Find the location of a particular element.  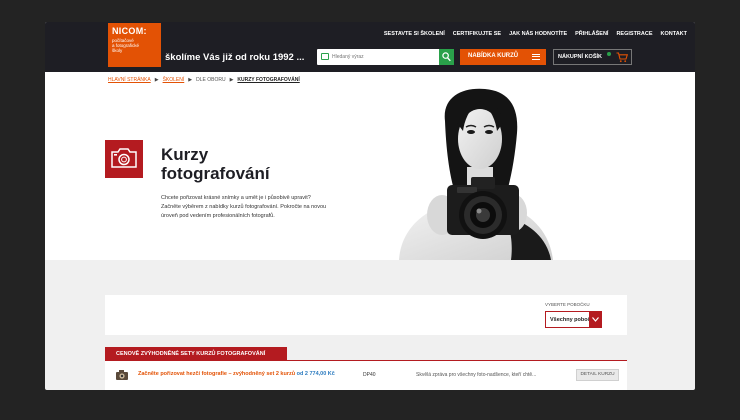

course-set-price: od 2 774,00 Kč is located at coordinates (315, 374).